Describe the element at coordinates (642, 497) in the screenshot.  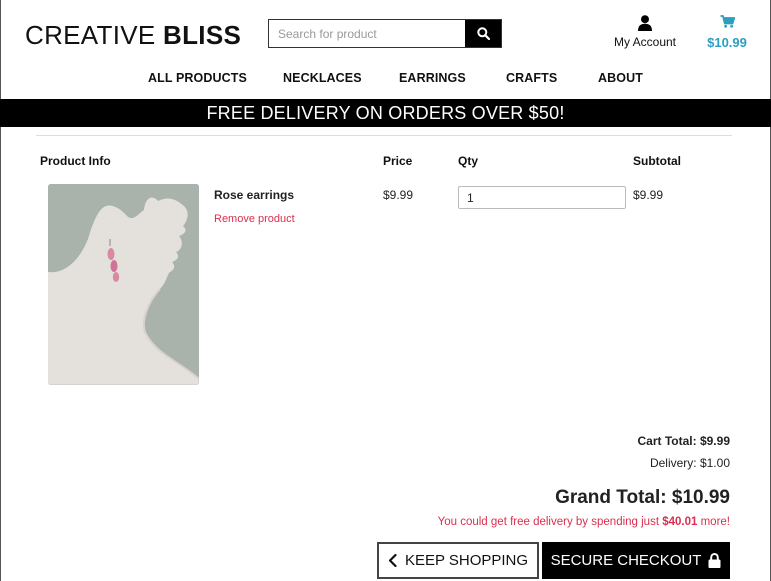
I see `grand-total: Grand Total: $10.99` at that location.